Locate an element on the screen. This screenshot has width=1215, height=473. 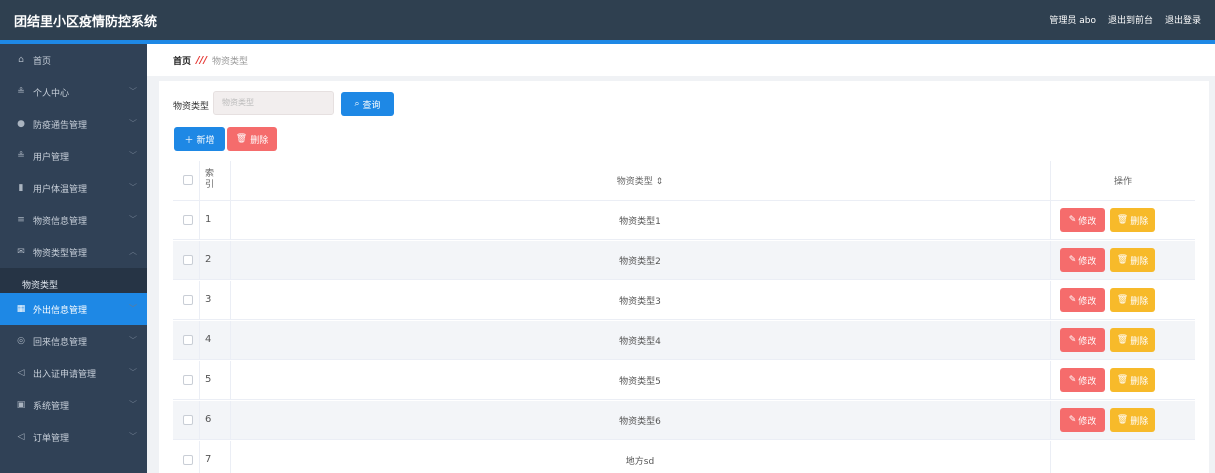
back-to-front-link: 退出到前台 is located at coordinates (1130, 19).